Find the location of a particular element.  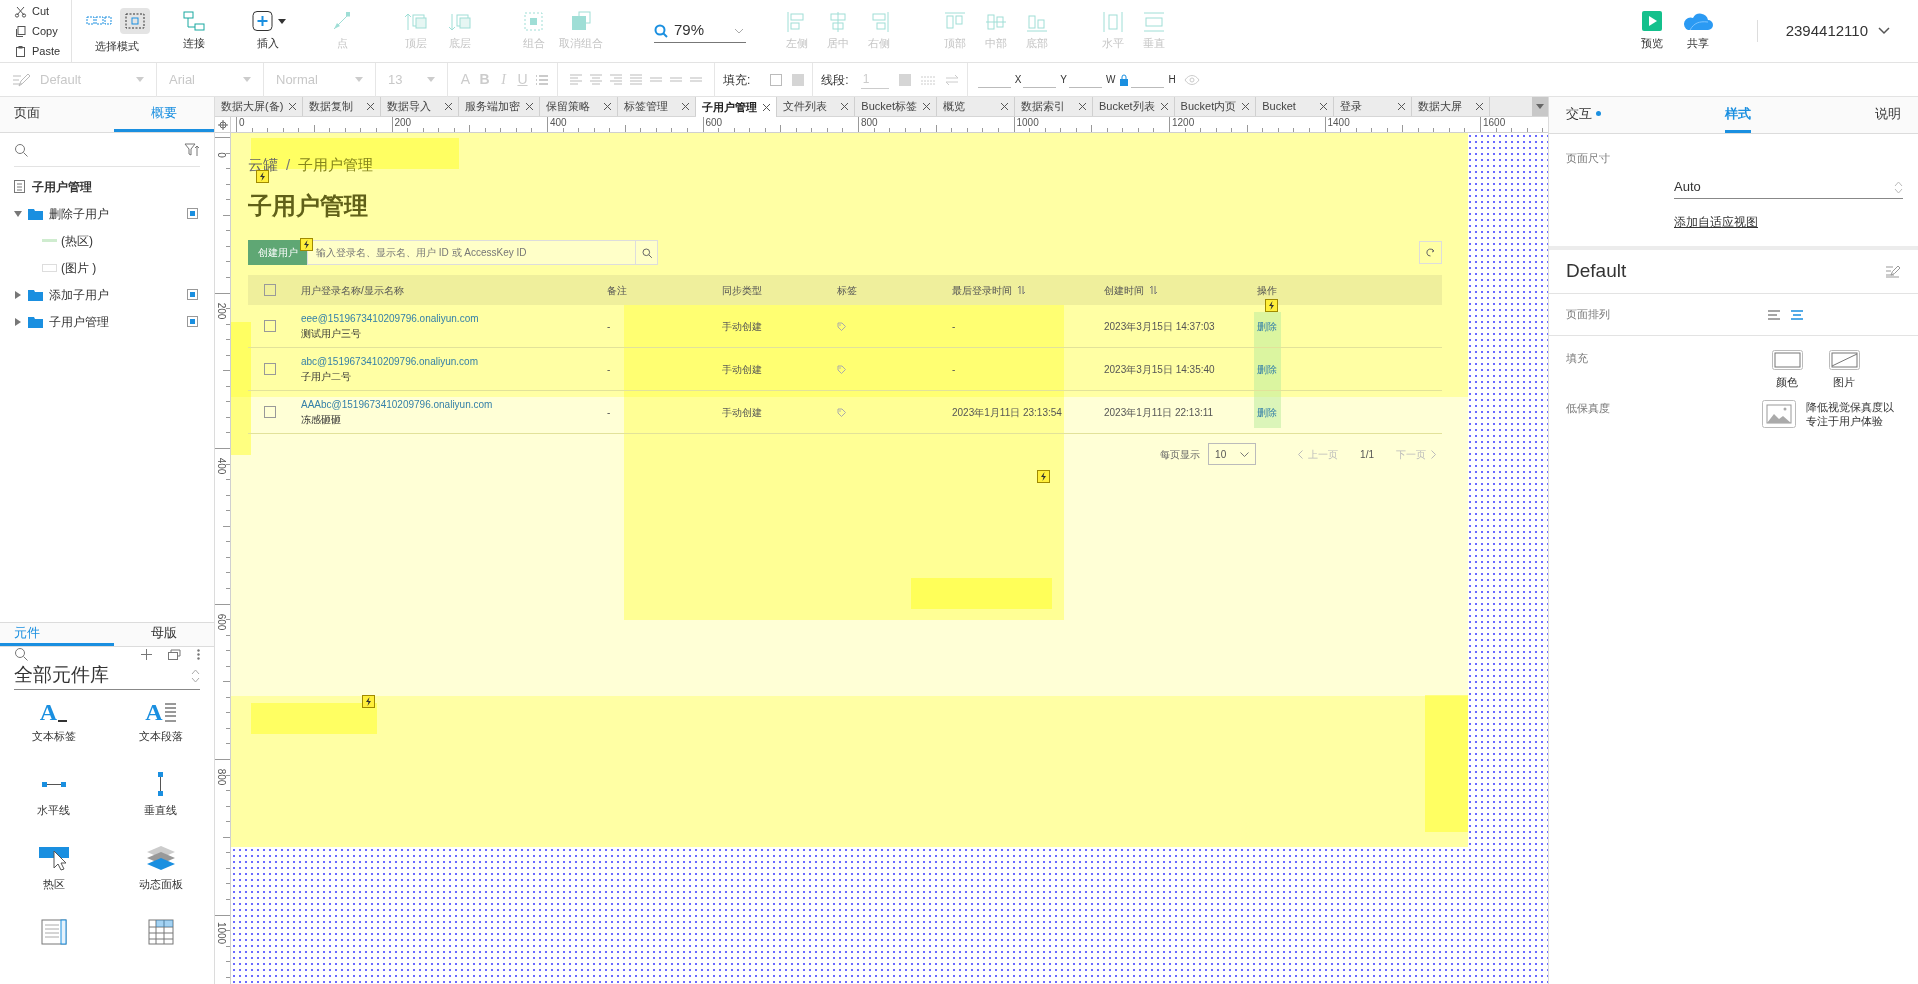

document-tab: 数据大屏(备) is located at coordinates (259, 106).